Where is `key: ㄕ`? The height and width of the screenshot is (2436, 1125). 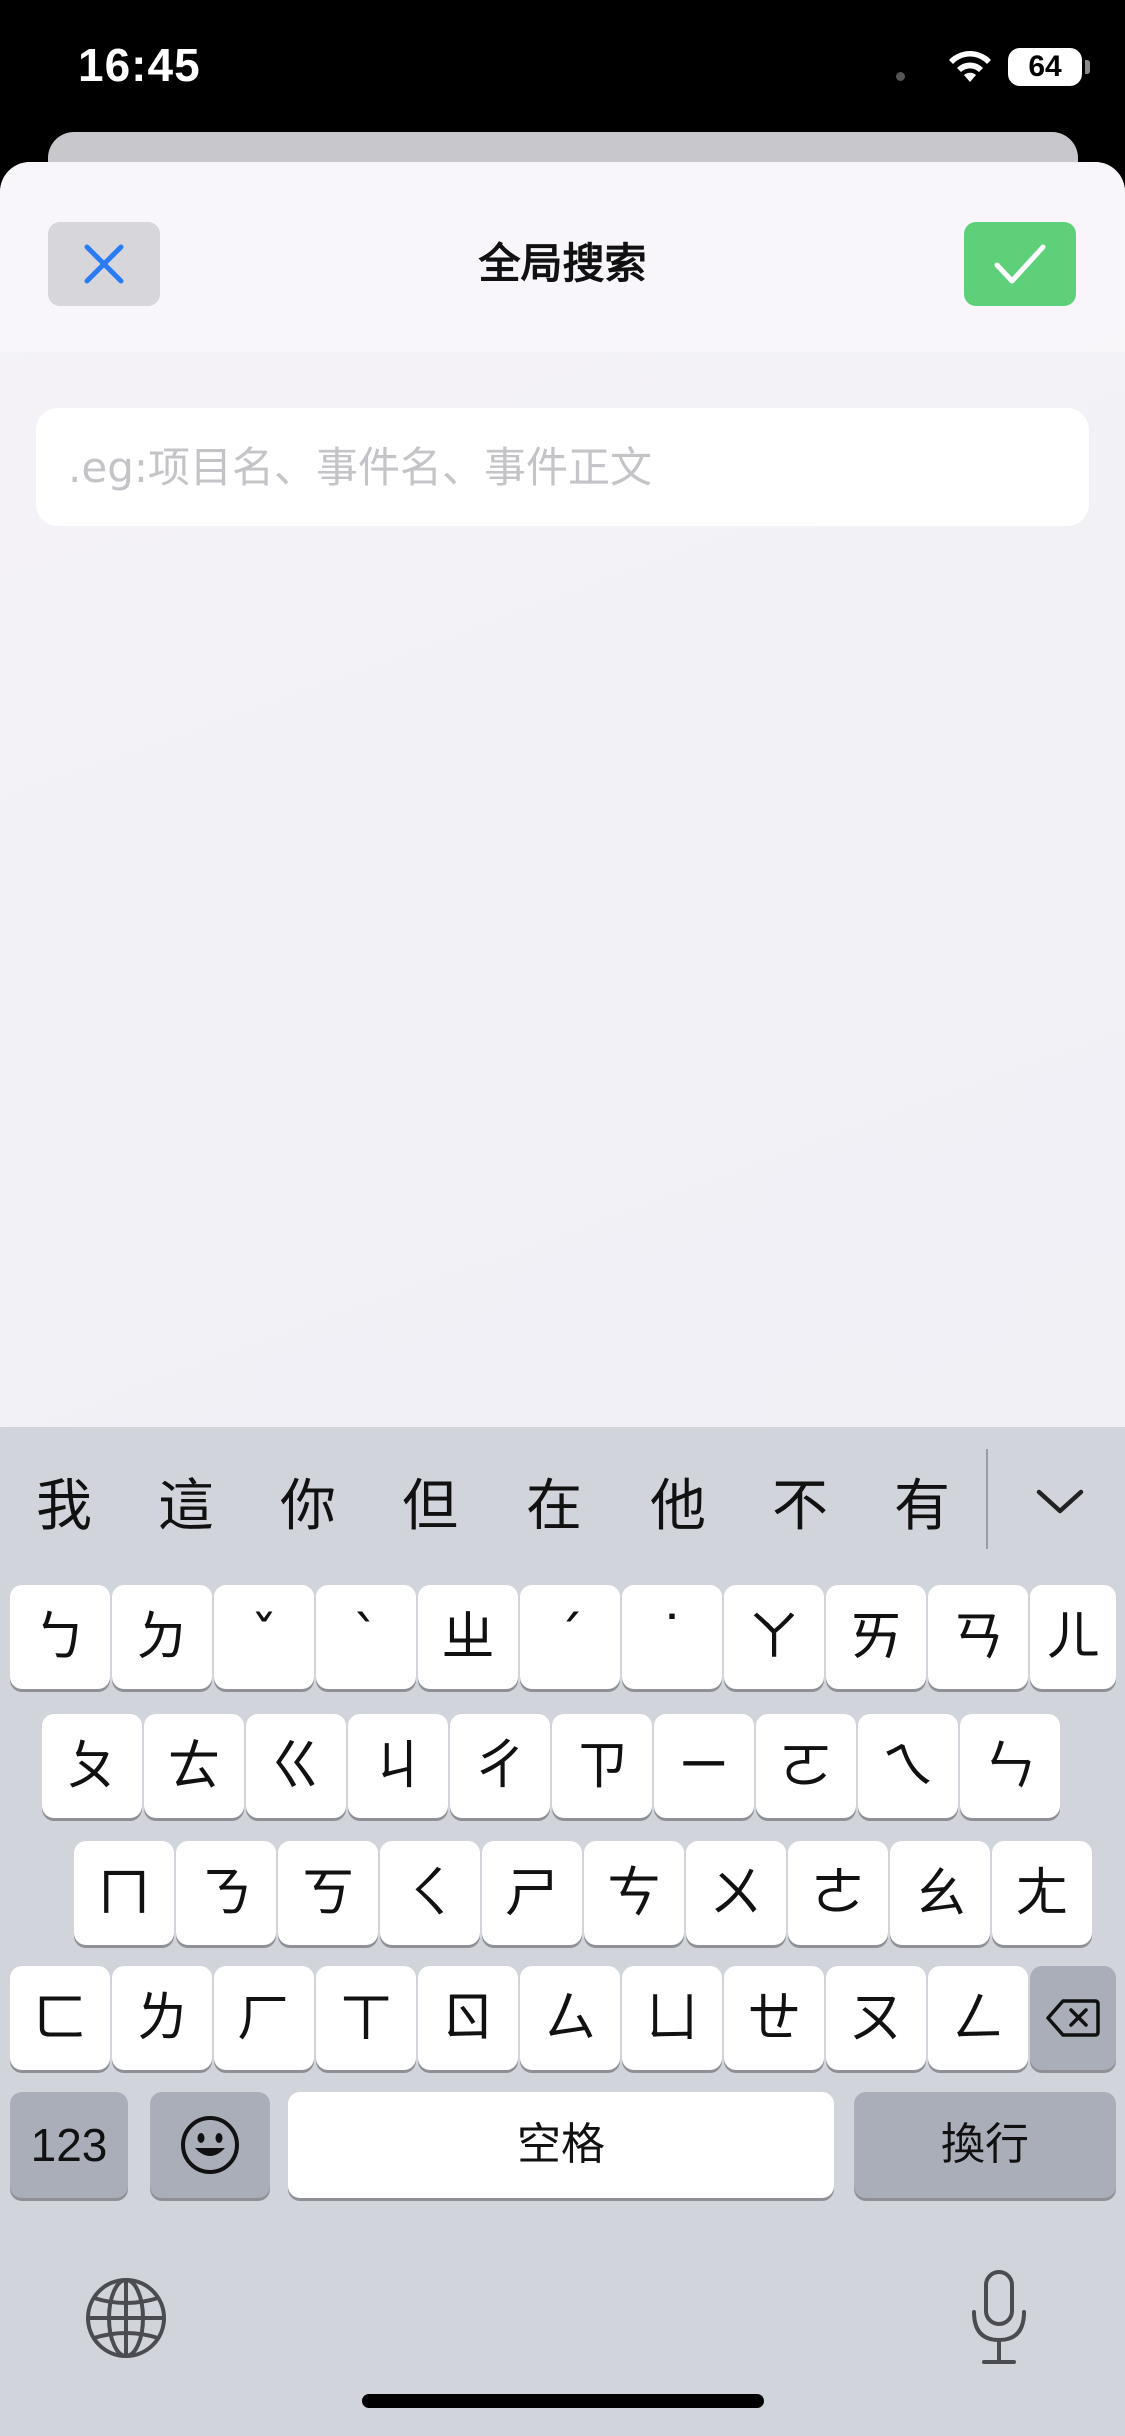
key: ㄕ is located at coordinates (532, 1893).